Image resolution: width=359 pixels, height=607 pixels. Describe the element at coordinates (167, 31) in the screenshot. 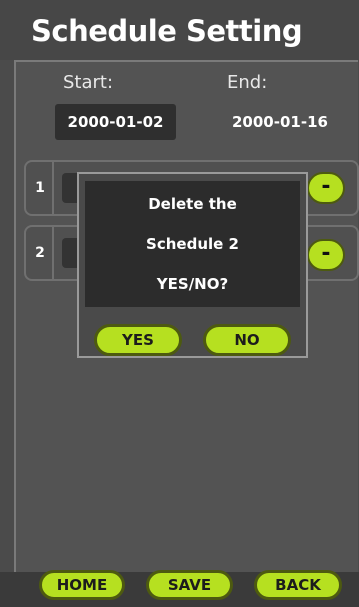

I see `page-title: Schedule Setting` at that location.